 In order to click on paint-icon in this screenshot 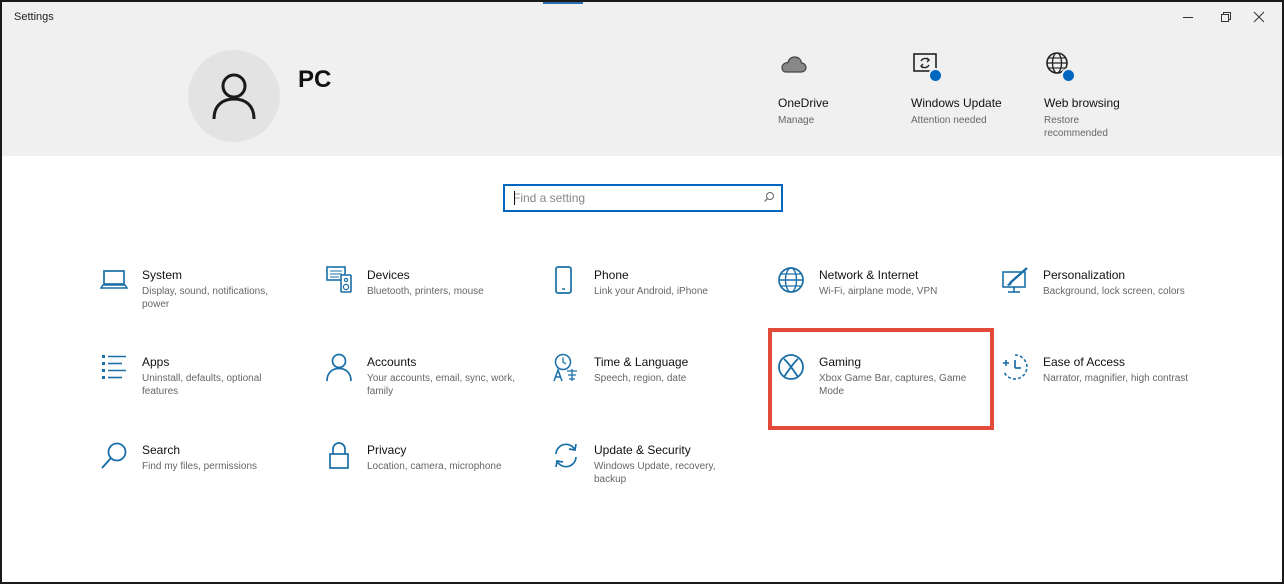, I will do `click(1015, 280)`.